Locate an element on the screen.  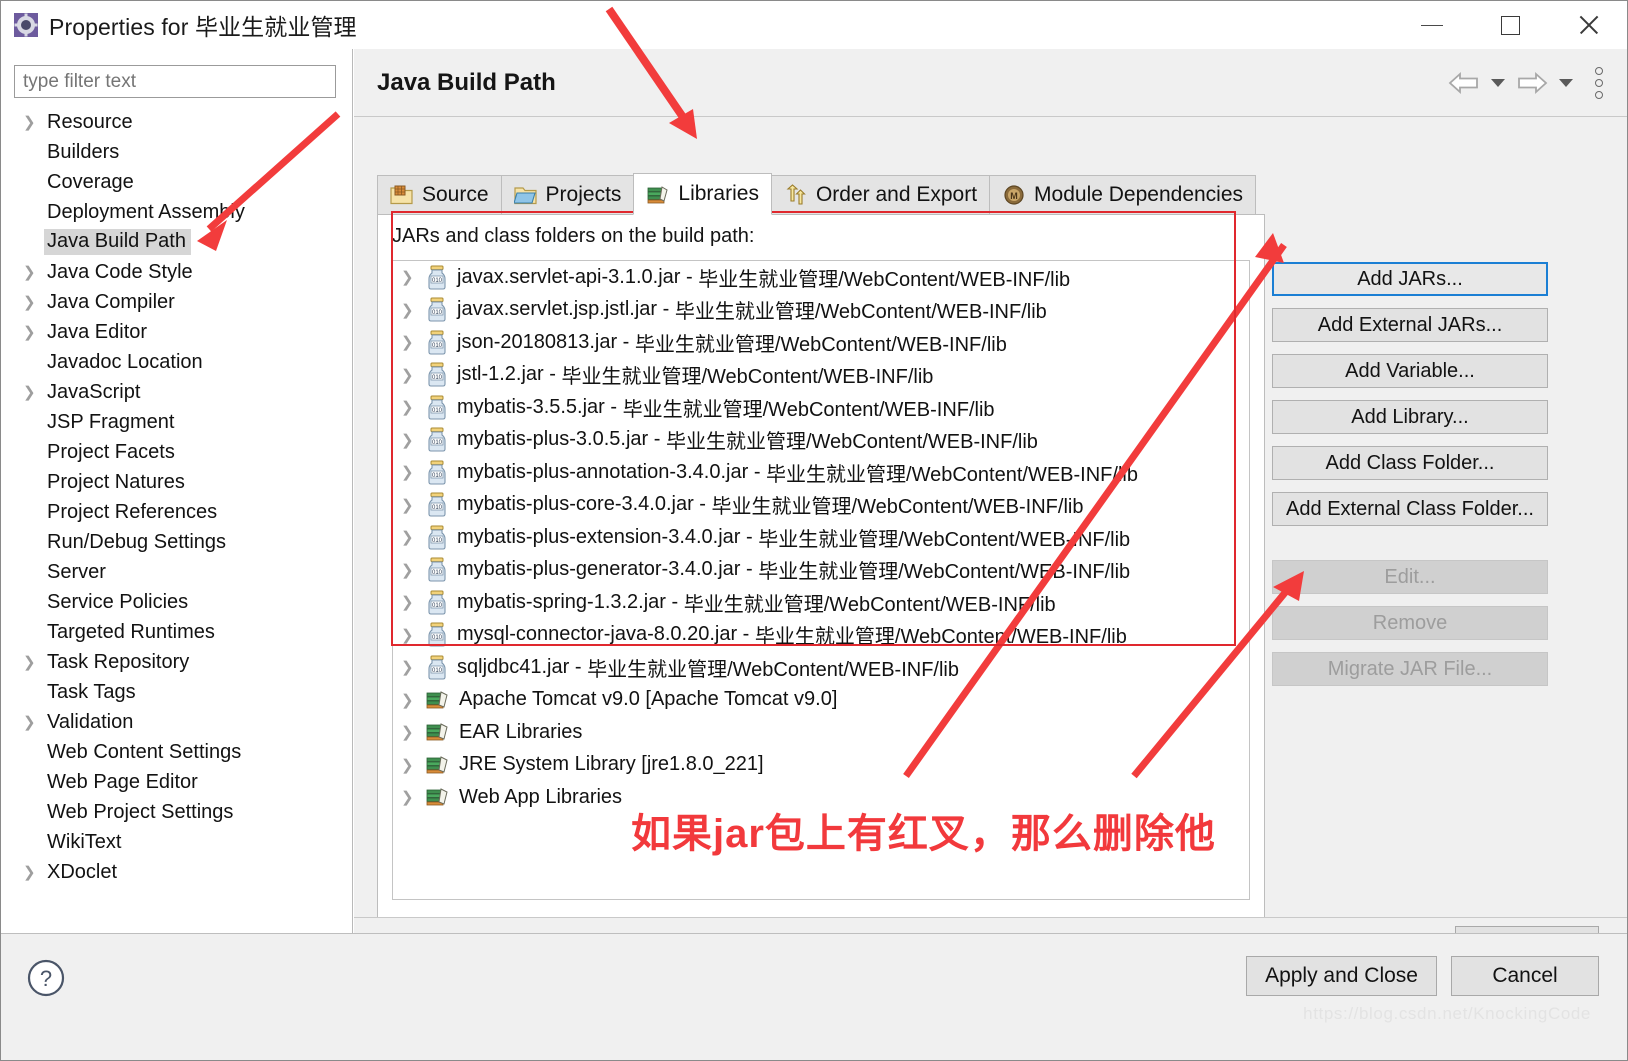
tab-libraries: Libraries is located at coordinates (702, 194).